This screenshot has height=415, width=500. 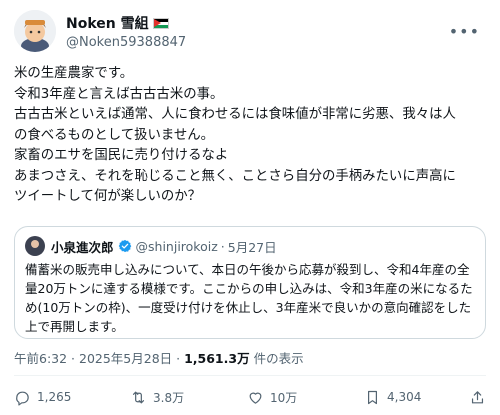 I want to click on more-options-icon: •••, so click(x=464, y=31).